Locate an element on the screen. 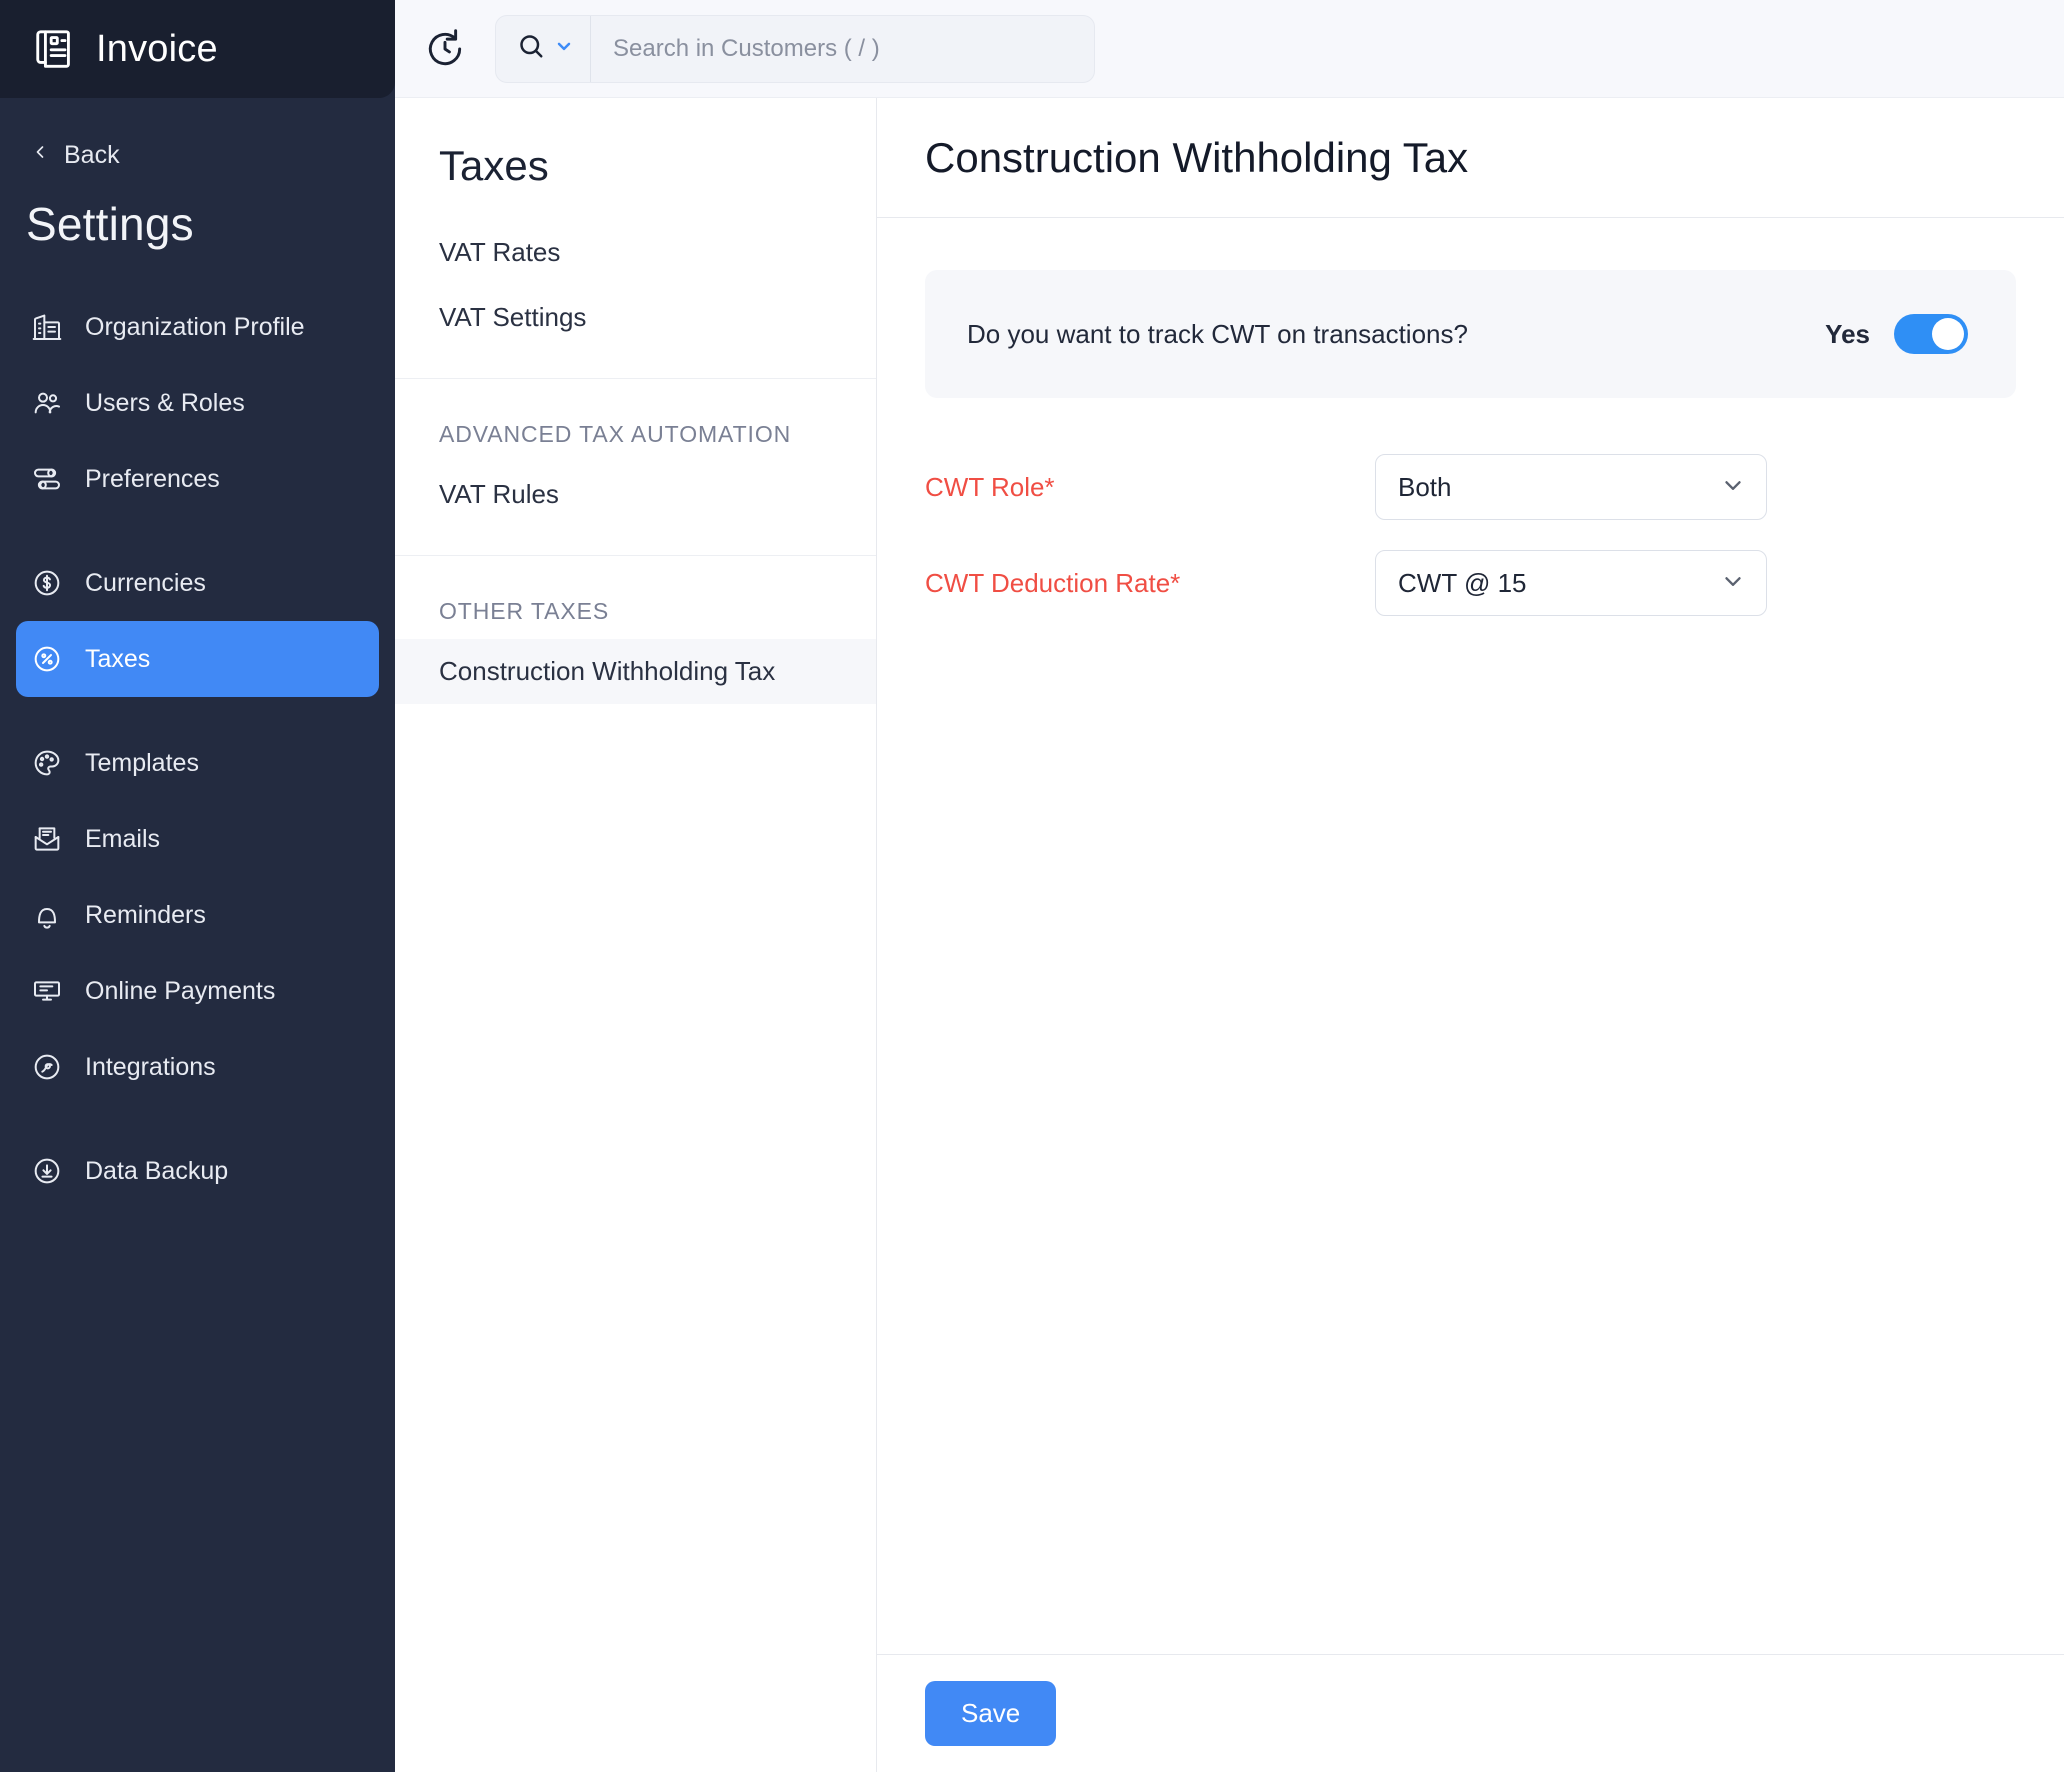 This screenshot has height=1772, width=2064. cwt-tracking-control: Yes is located at coordinates (1896, 334).